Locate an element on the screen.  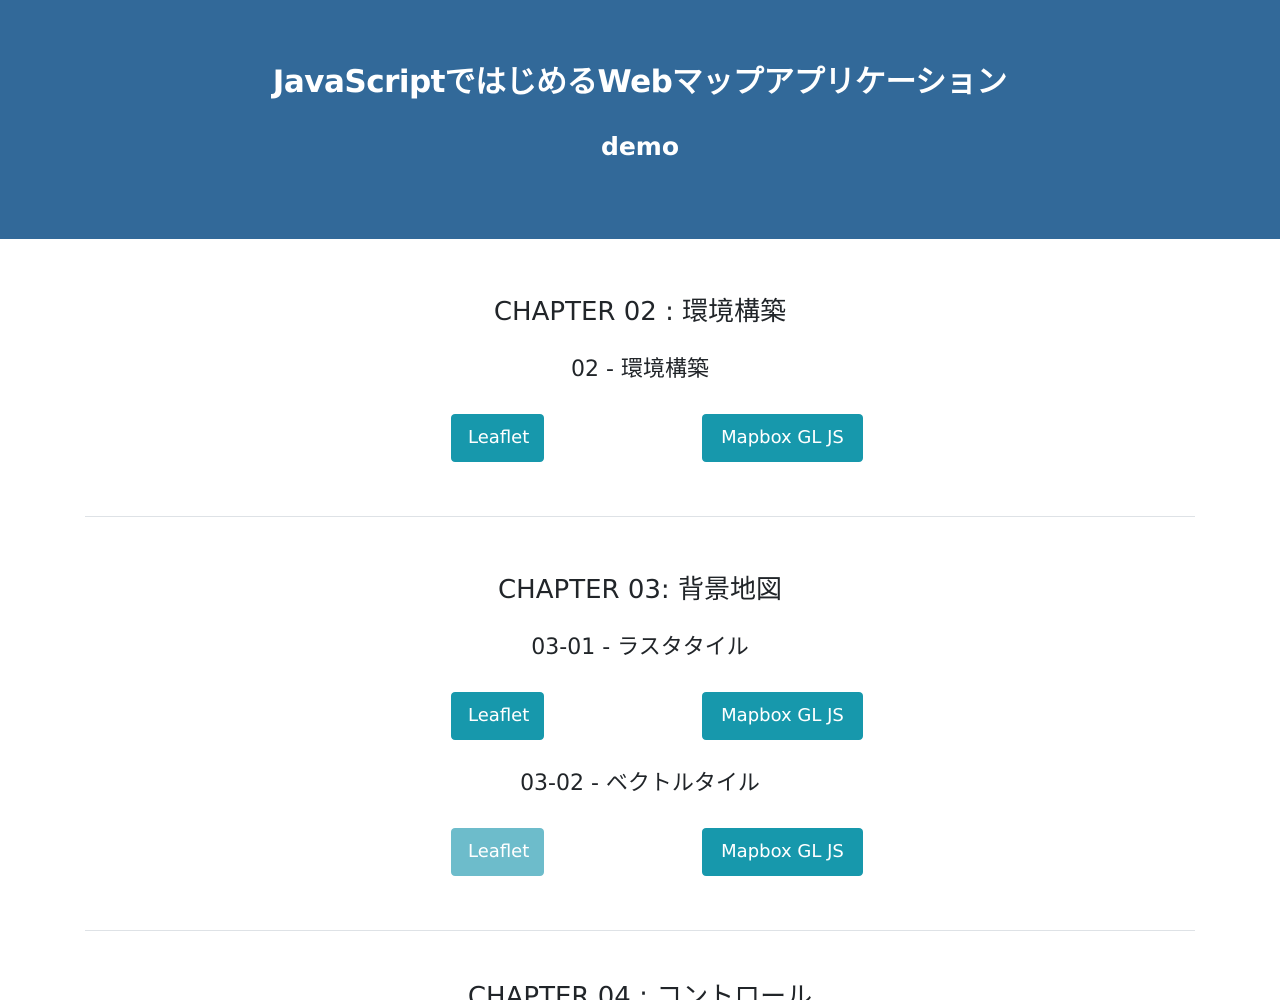
section-title: 03-02 - ベクトルタイル is located at coordinates (640, 783).